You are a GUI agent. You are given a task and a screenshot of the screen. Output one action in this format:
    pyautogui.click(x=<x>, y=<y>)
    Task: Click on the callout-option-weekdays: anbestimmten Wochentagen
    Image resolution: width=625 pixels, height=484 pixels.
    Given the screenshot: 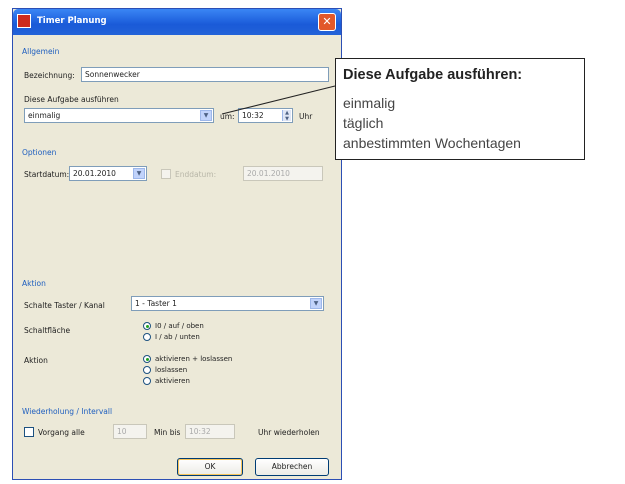 What is the action you would take?
    pyautogui.click(x=432, y=143)
    